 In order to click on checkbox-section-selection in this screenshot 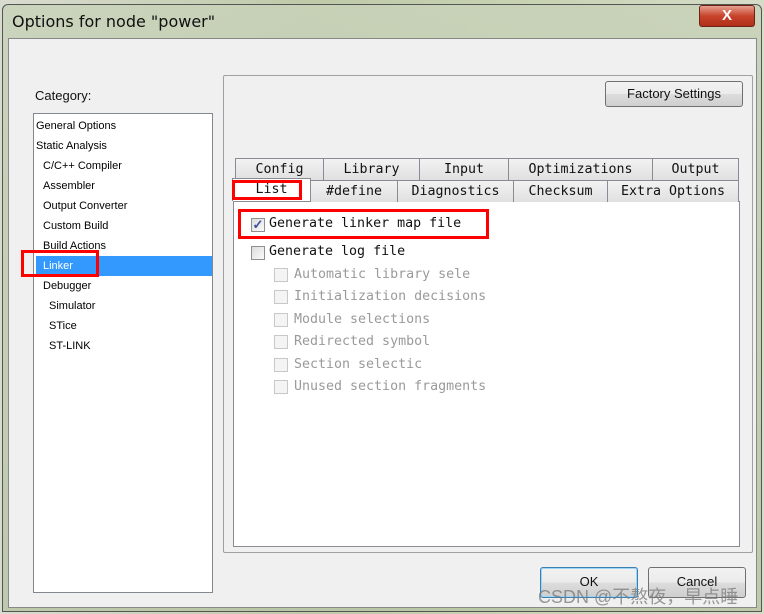, I will do `click(281, 365)`.